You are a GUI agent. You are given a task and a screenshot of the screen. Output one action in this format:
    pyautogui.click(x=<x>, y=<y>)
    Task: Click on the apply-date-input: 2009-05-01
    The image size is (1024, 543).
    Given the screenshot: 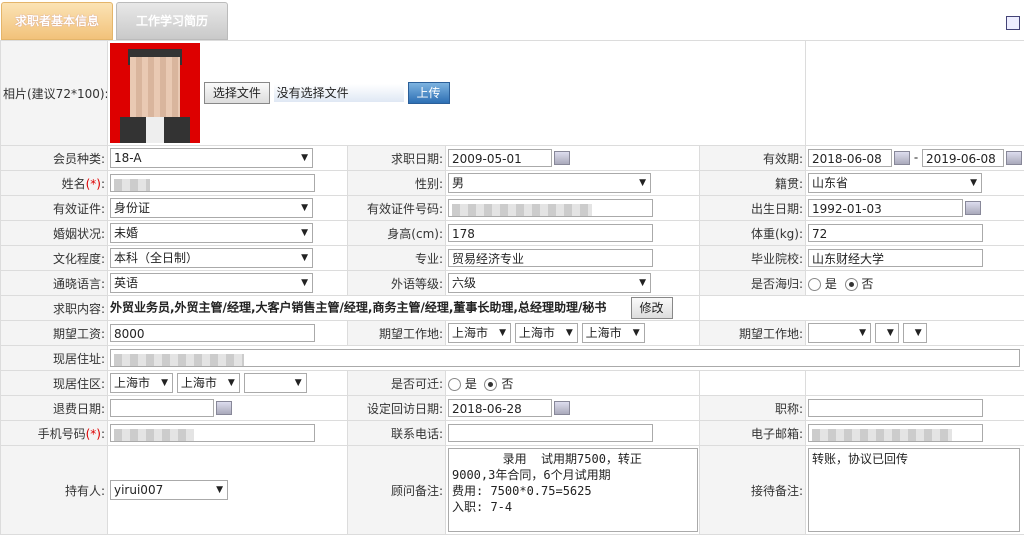 What is the action you would take?
    pyautogui.click(x=500, y=158)
    